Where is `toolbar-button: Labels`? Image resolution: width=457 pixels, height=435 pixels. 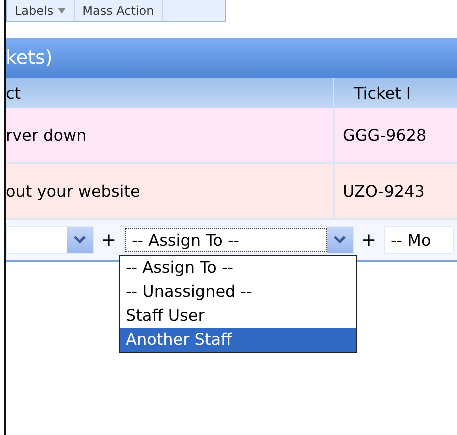
toolbar-button: Labels is located at coordinates (41, 10).